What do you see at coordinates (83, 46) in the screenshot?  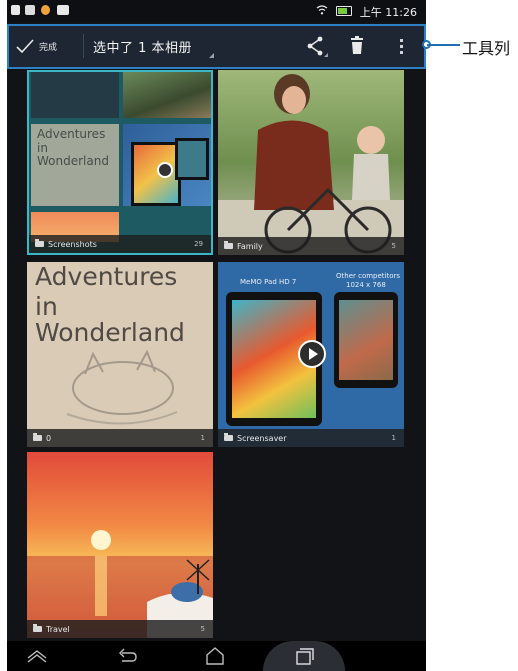 I see `toolbar-divider` at bounding box center [83, 46].